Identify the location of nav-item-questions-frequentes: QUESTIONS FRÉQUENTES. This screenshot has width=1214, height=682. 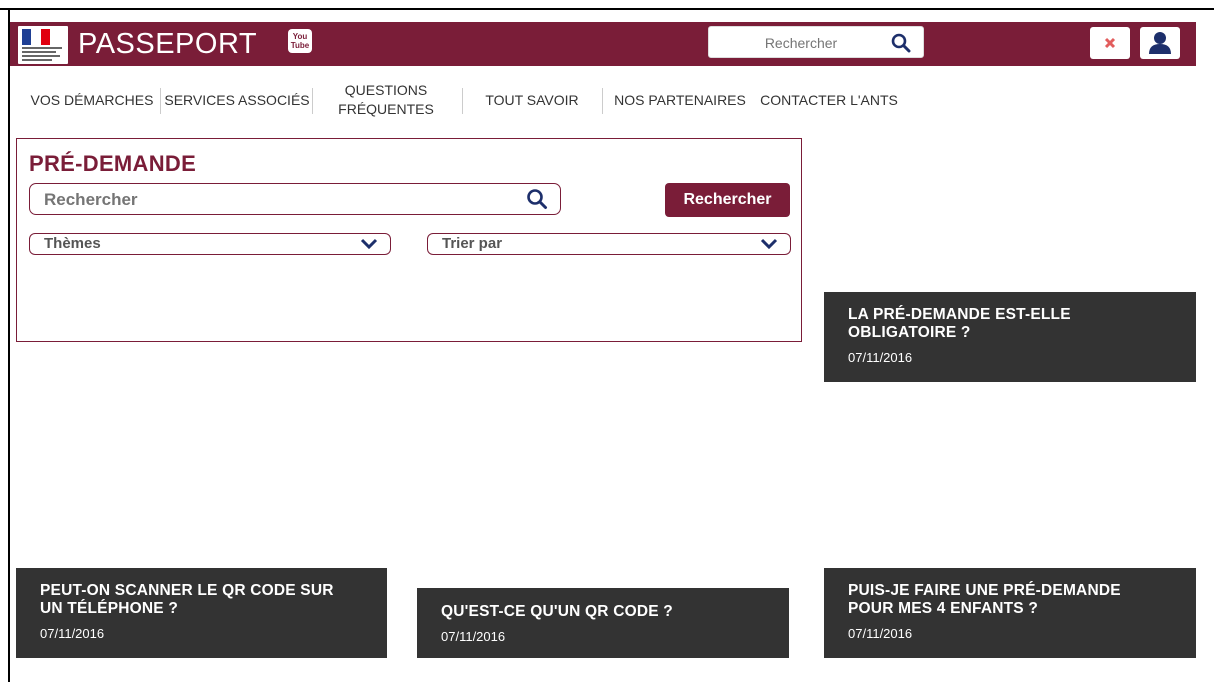
(386, 100).